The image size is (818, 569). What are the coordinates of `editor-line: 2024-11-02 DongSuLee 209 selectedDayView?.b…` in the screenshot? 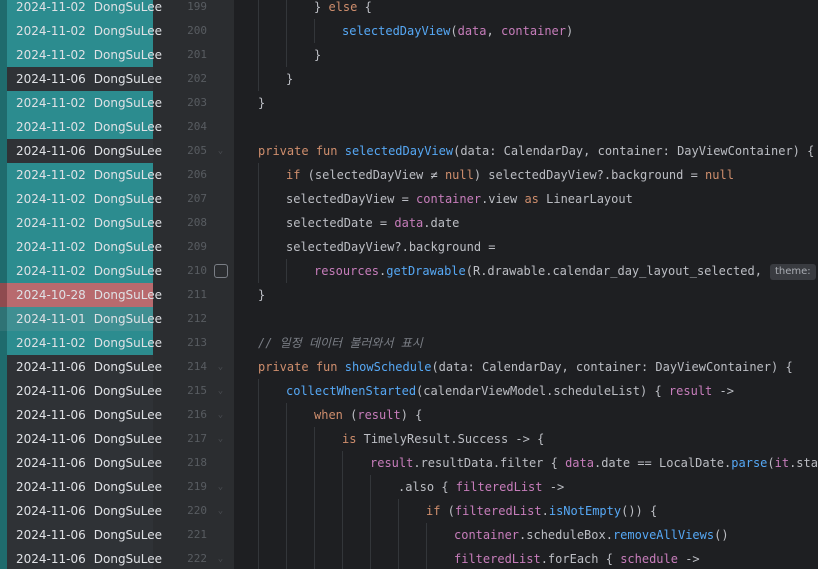 It's located at (409, 247).